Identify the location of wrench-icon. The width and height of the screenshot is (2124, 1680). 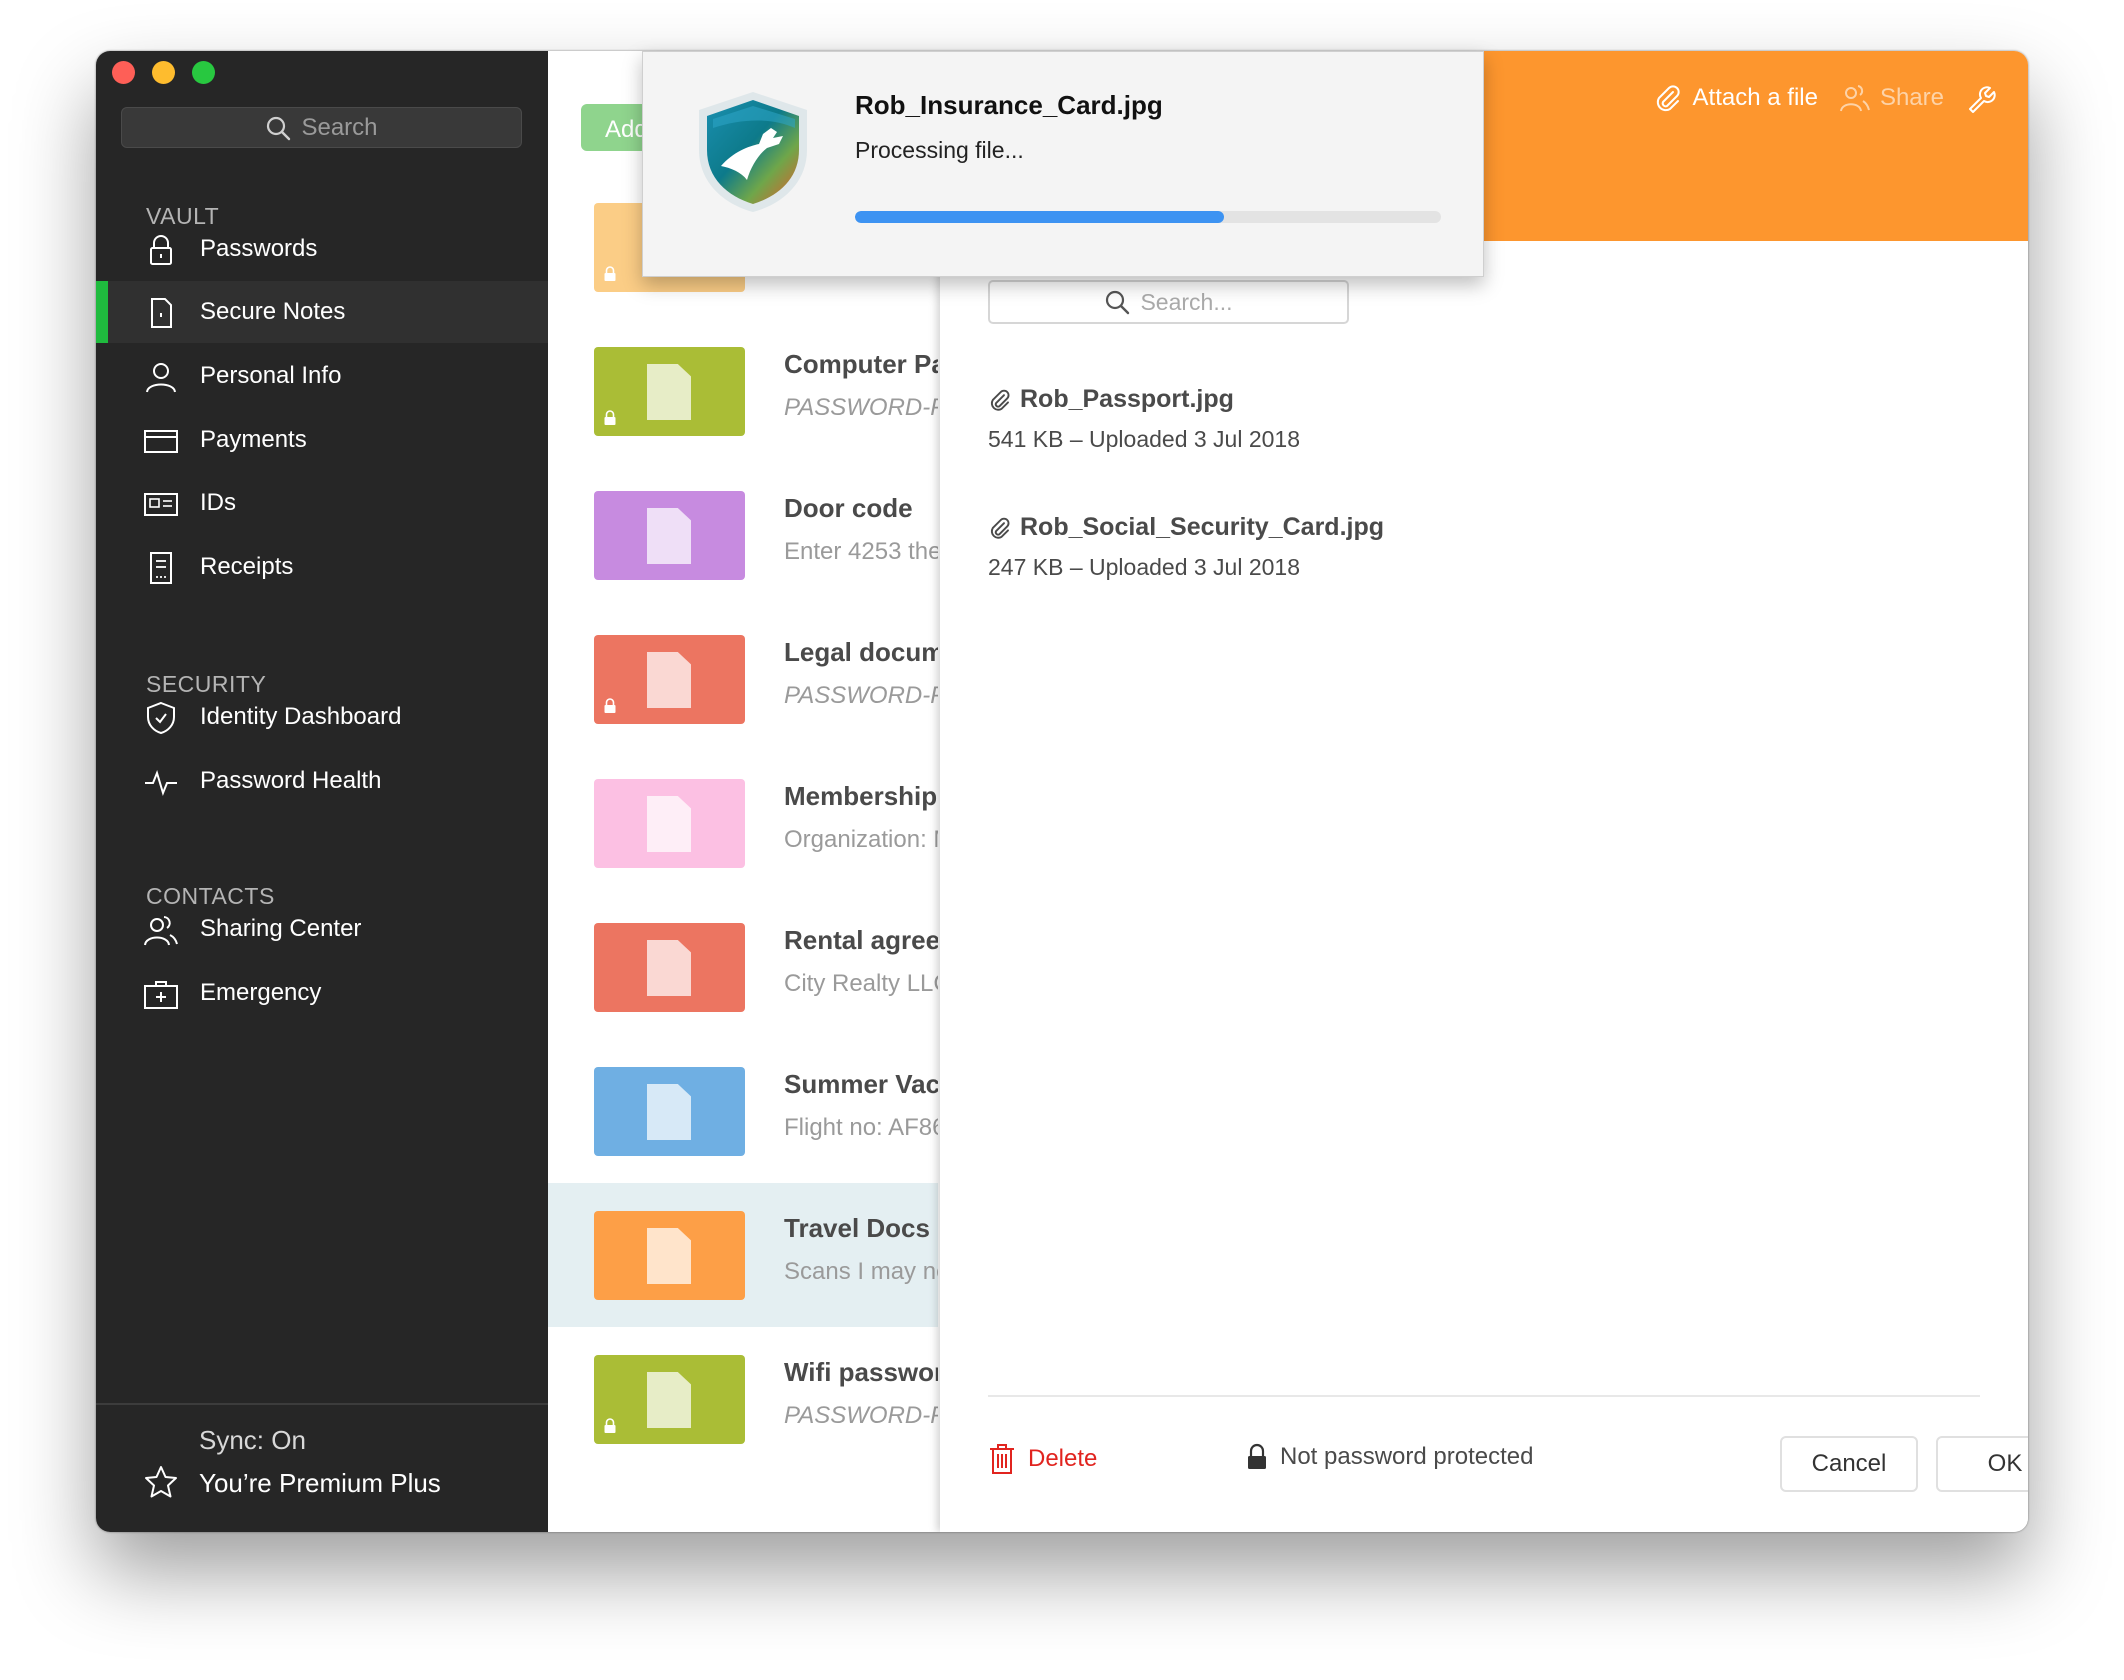
(1982, 99).